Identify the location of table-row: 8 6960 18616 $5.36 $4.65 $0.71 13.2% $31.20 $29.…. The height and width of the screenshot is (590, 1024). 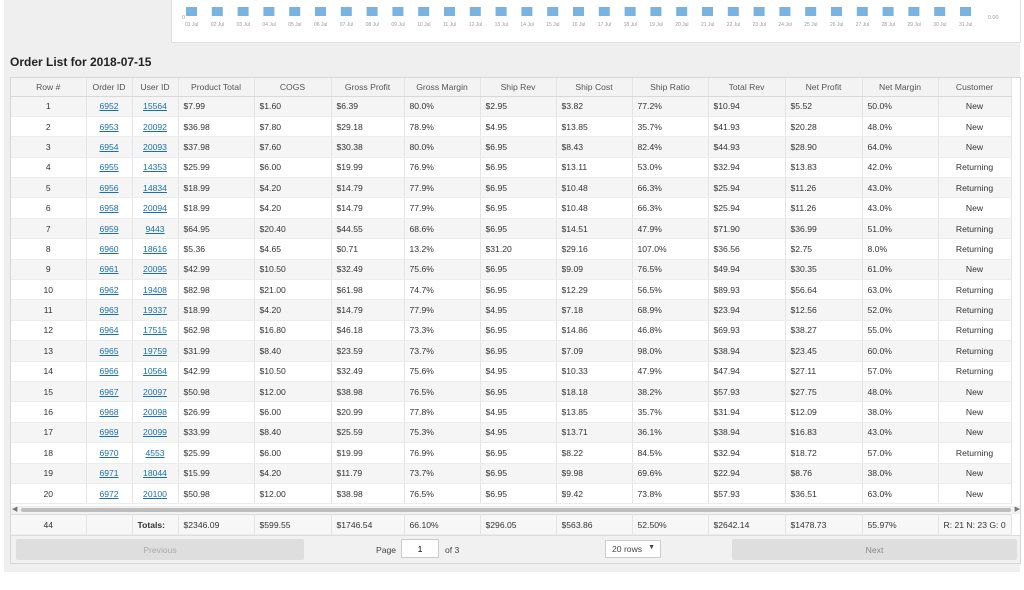
(511, 249).